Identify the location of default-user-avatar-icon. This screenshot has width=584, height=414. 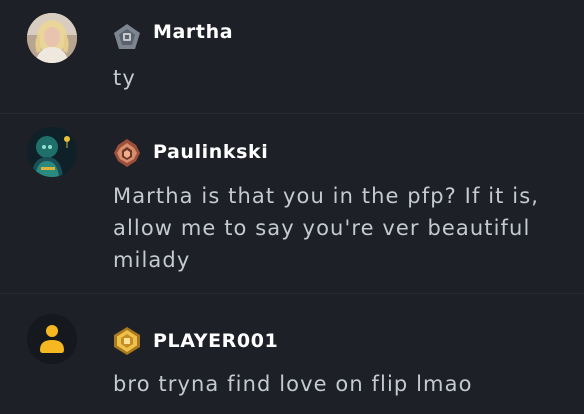
(52, 339).